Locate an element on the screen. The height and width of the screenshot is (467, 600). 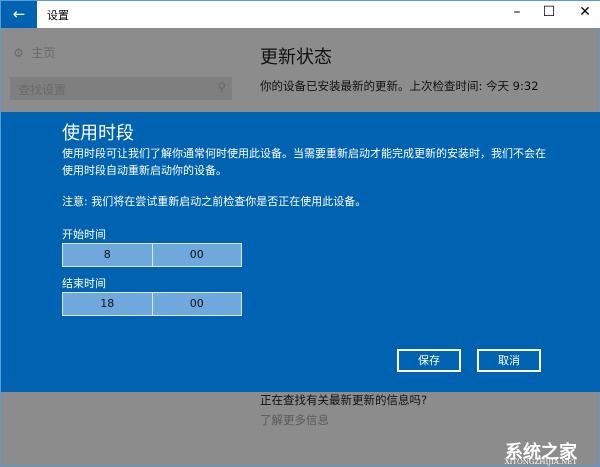
save-button: 保存 is located at coordinates (429, 360).